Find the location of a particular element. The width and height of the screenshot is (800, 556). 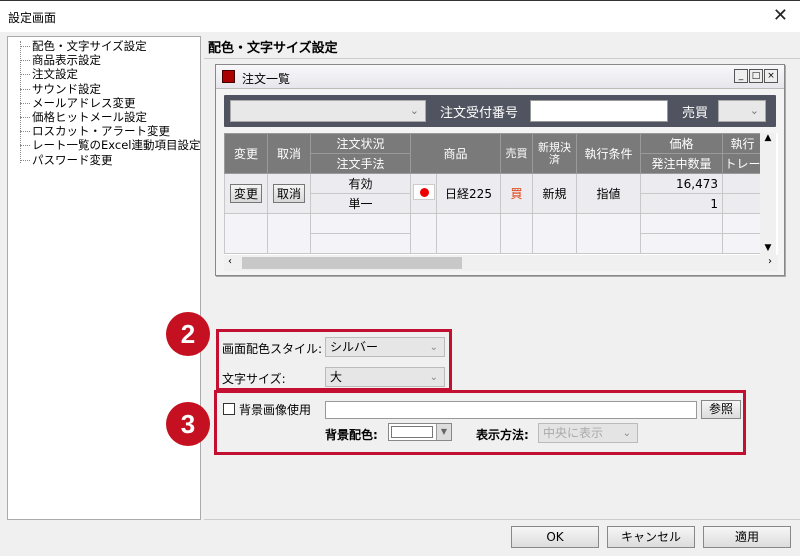

filter-select: ⌄ is located at coordinates (328, 111).